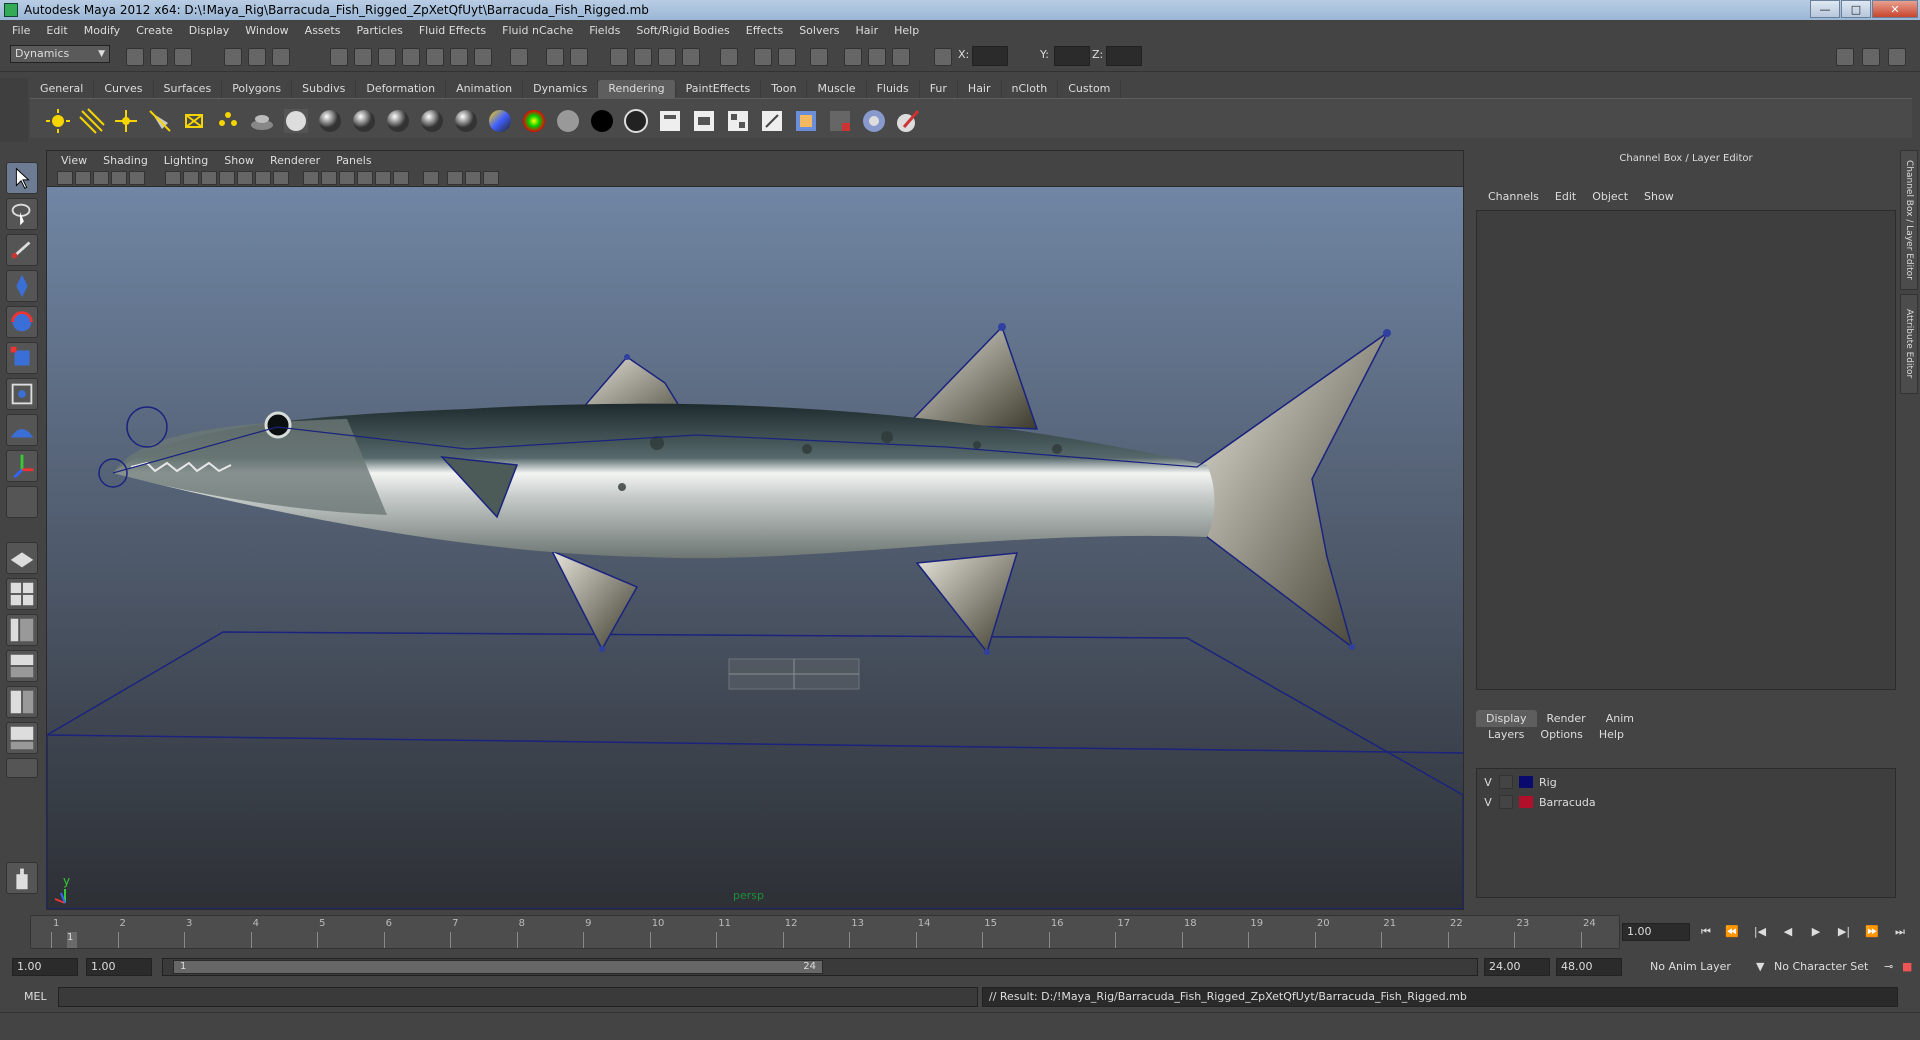 This screenshot has height=1040, width=1920. I want to click on shelf-tab-polygons: Polygons, so click(257, 89).